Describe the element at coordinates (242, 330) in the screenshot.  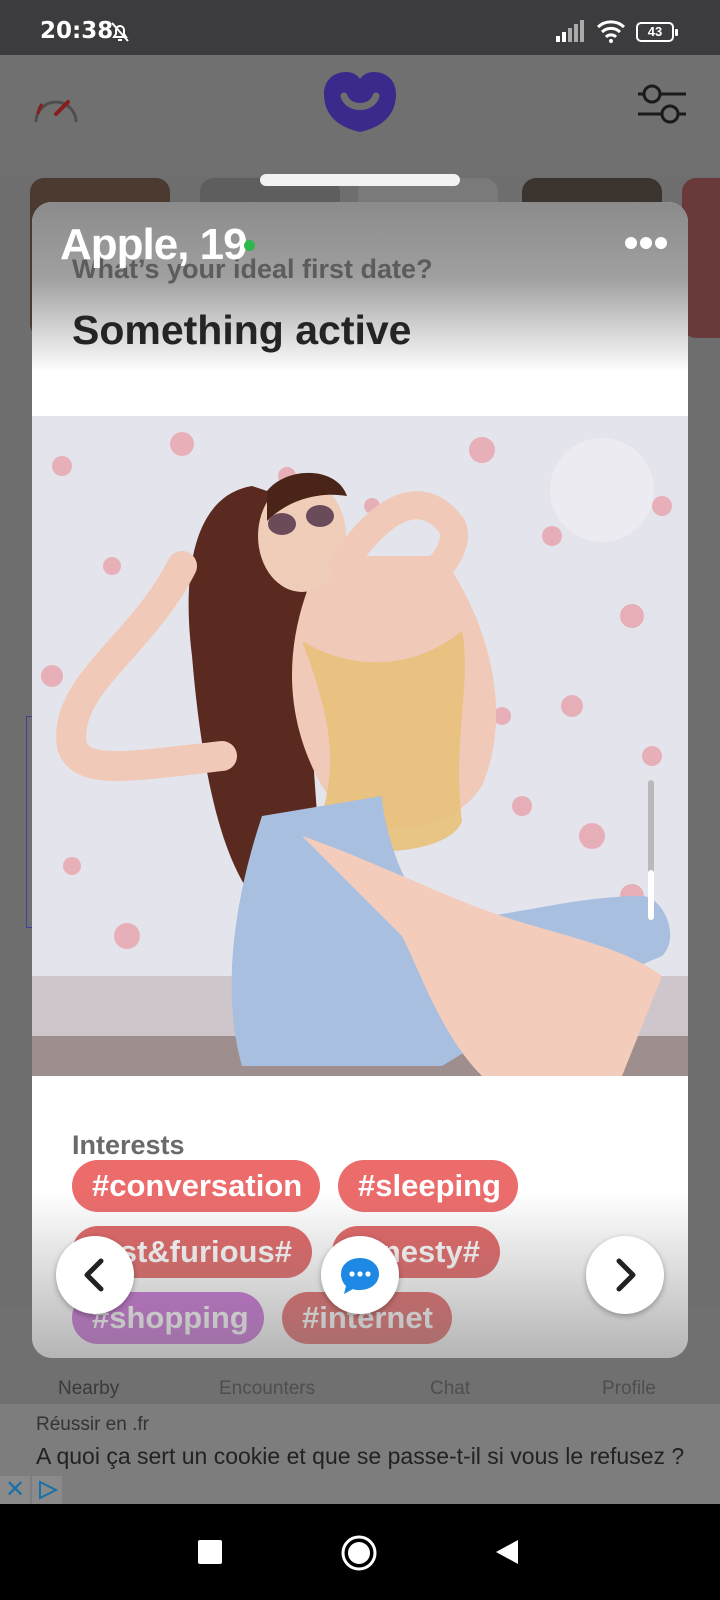
I see `prompt-answer: Something active` at that location.